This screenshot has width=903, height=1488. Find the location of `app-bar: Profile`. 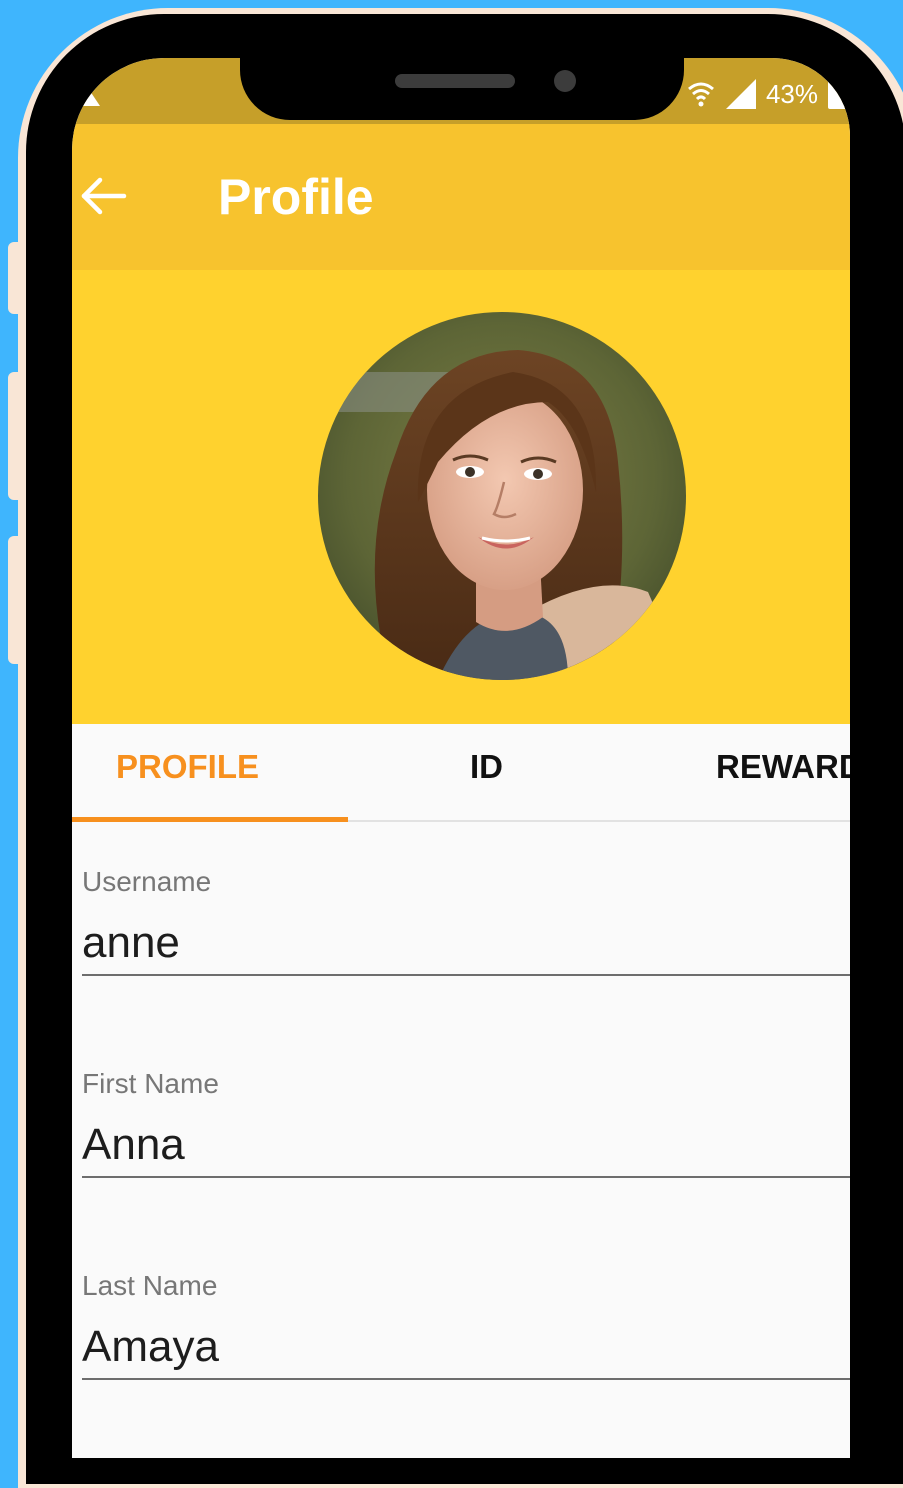

app-bar: Profile is located at coordinates (461, 197).